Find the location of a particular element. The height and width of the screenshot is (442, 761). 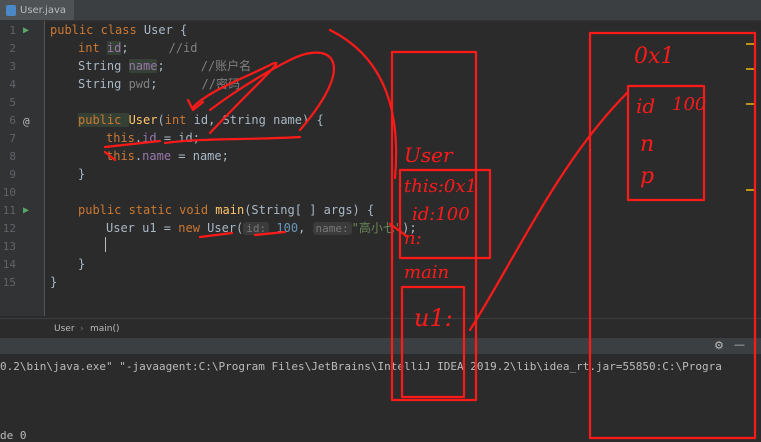

main-frame-label: main is located at coordinates (427, 272).